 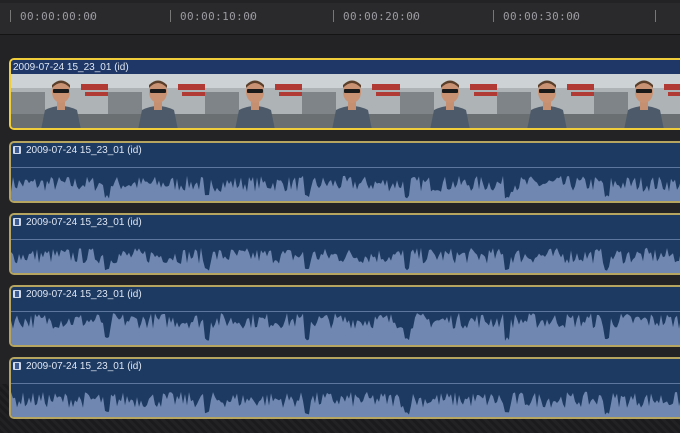 What do you see at coordinates (344, 388) in the screenshot?
I see `audio-clip-4: 2009-07-24 15_23_01 (id)` at bounding box center [344, 388].